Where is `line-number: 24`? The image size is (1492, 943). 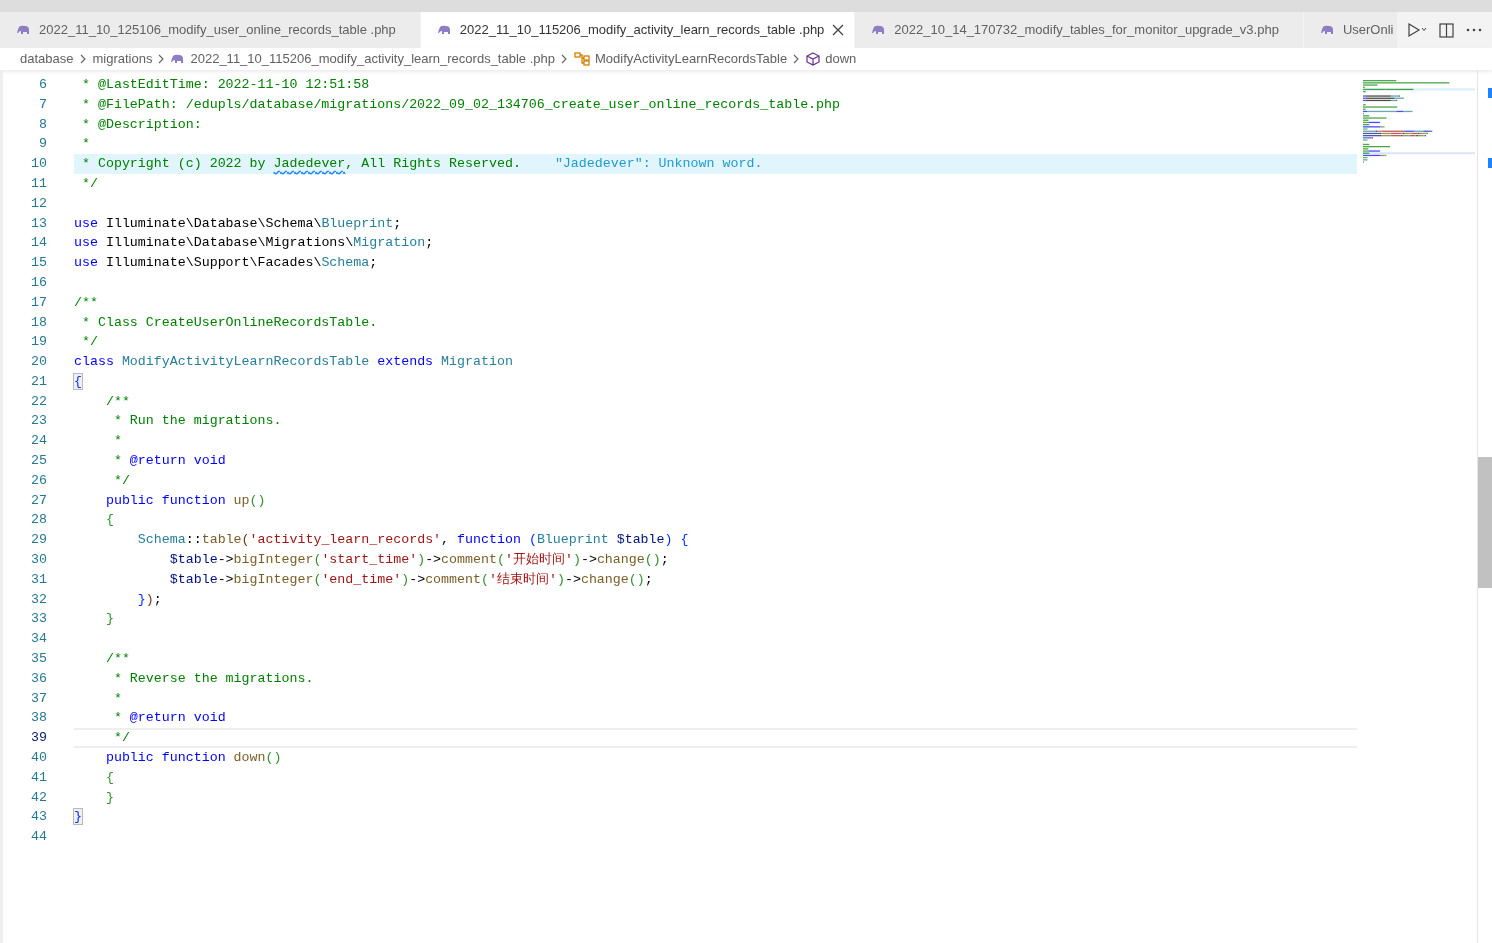 line-number: 24 is located at coordinates (38, 441).